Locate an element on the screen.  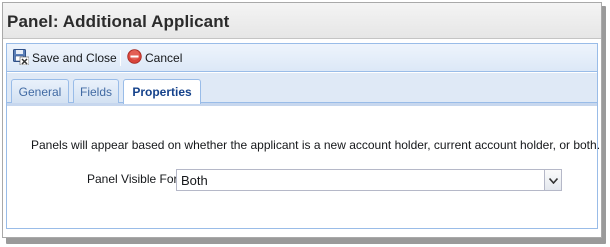
chevron-down-icon is located at coordinates (553, 180).